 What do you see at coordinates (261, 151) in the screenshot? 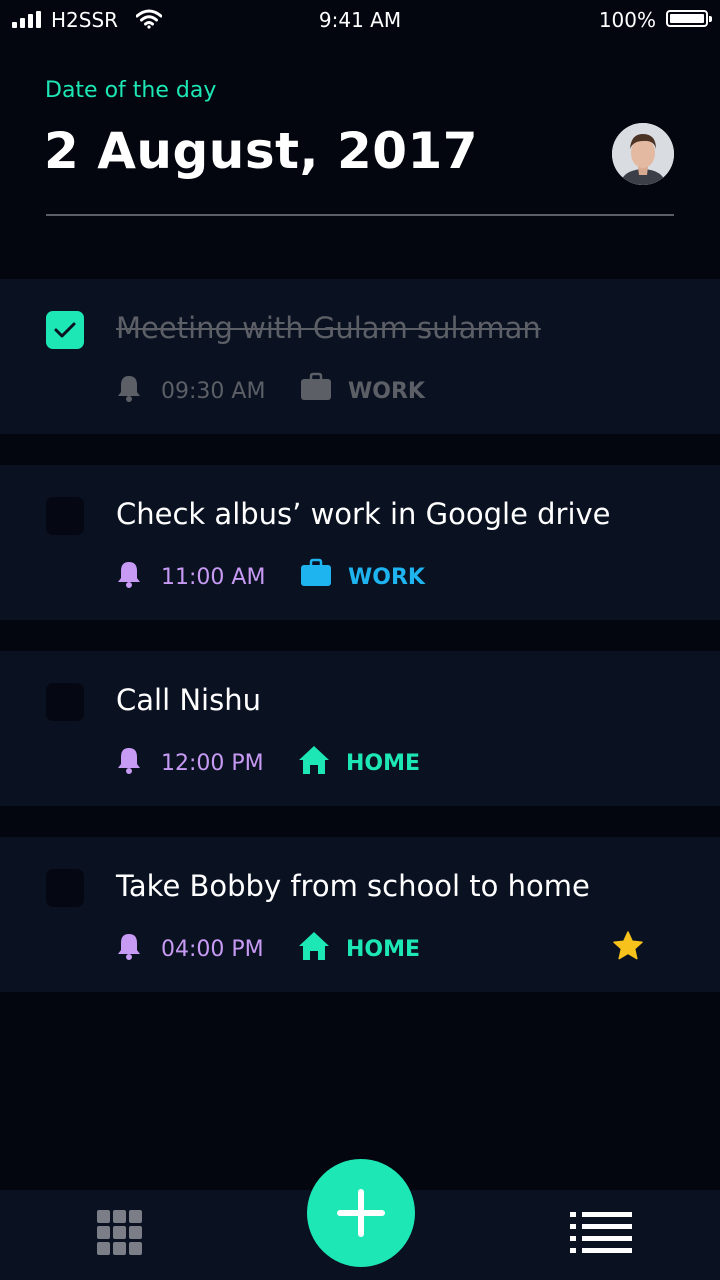
I see `page-title: 2 August, 2017` at bounding box center [261, 151].